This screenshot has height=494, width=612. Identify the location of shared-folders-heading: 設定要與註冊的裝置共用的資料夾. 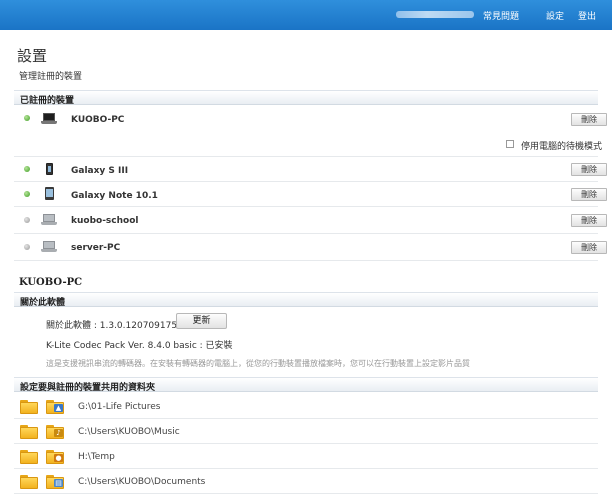
(306, 385).